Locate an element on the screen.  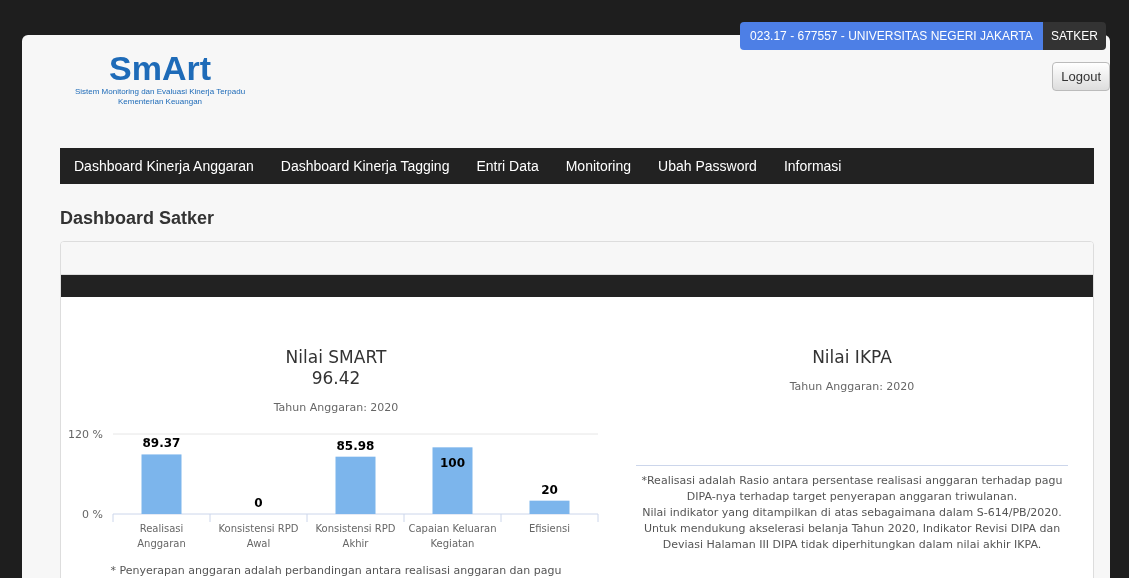
nav-item: Monitoring is located at coordinates (598, 166).